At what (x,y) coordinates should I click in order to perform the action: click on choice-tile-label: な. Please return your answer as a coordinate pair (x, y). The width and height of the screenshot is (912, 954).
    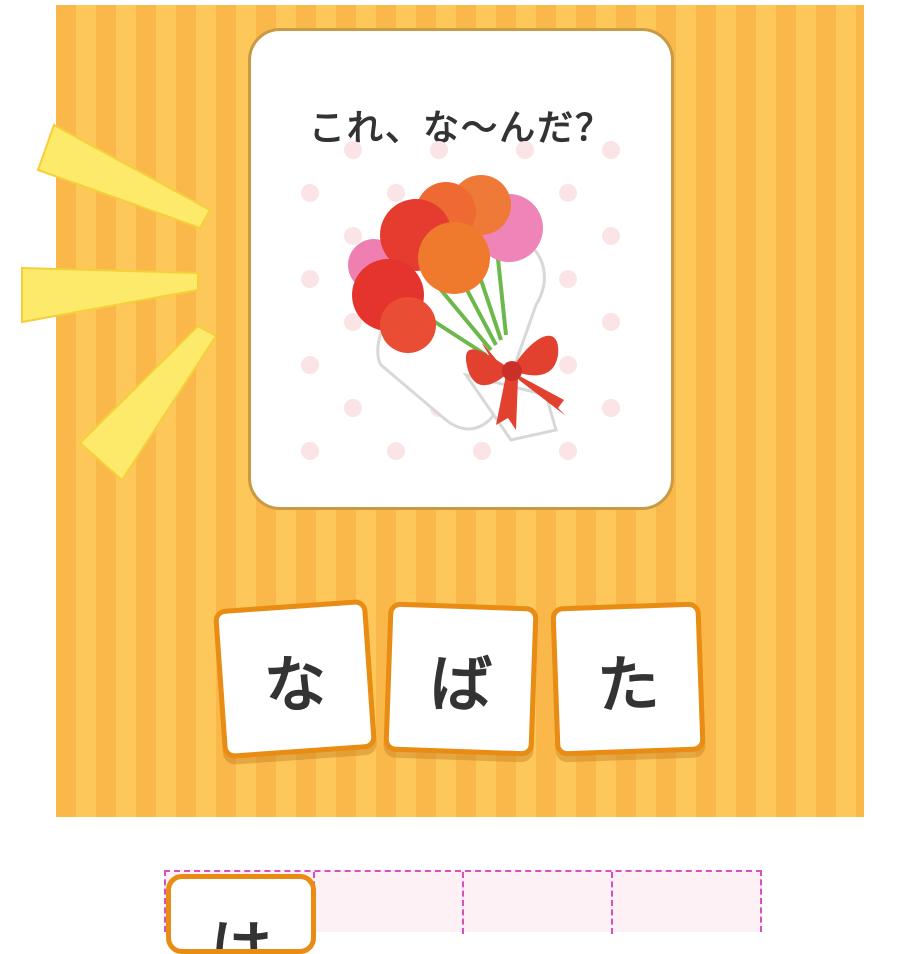
    Looking at the image, I should click on (295, 684).